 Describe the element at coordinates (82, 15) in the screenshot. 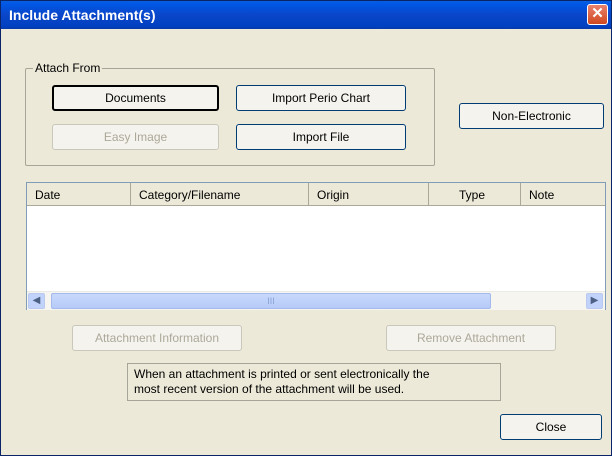

I see `dialog-title: Include Attachment(s)` at that location.